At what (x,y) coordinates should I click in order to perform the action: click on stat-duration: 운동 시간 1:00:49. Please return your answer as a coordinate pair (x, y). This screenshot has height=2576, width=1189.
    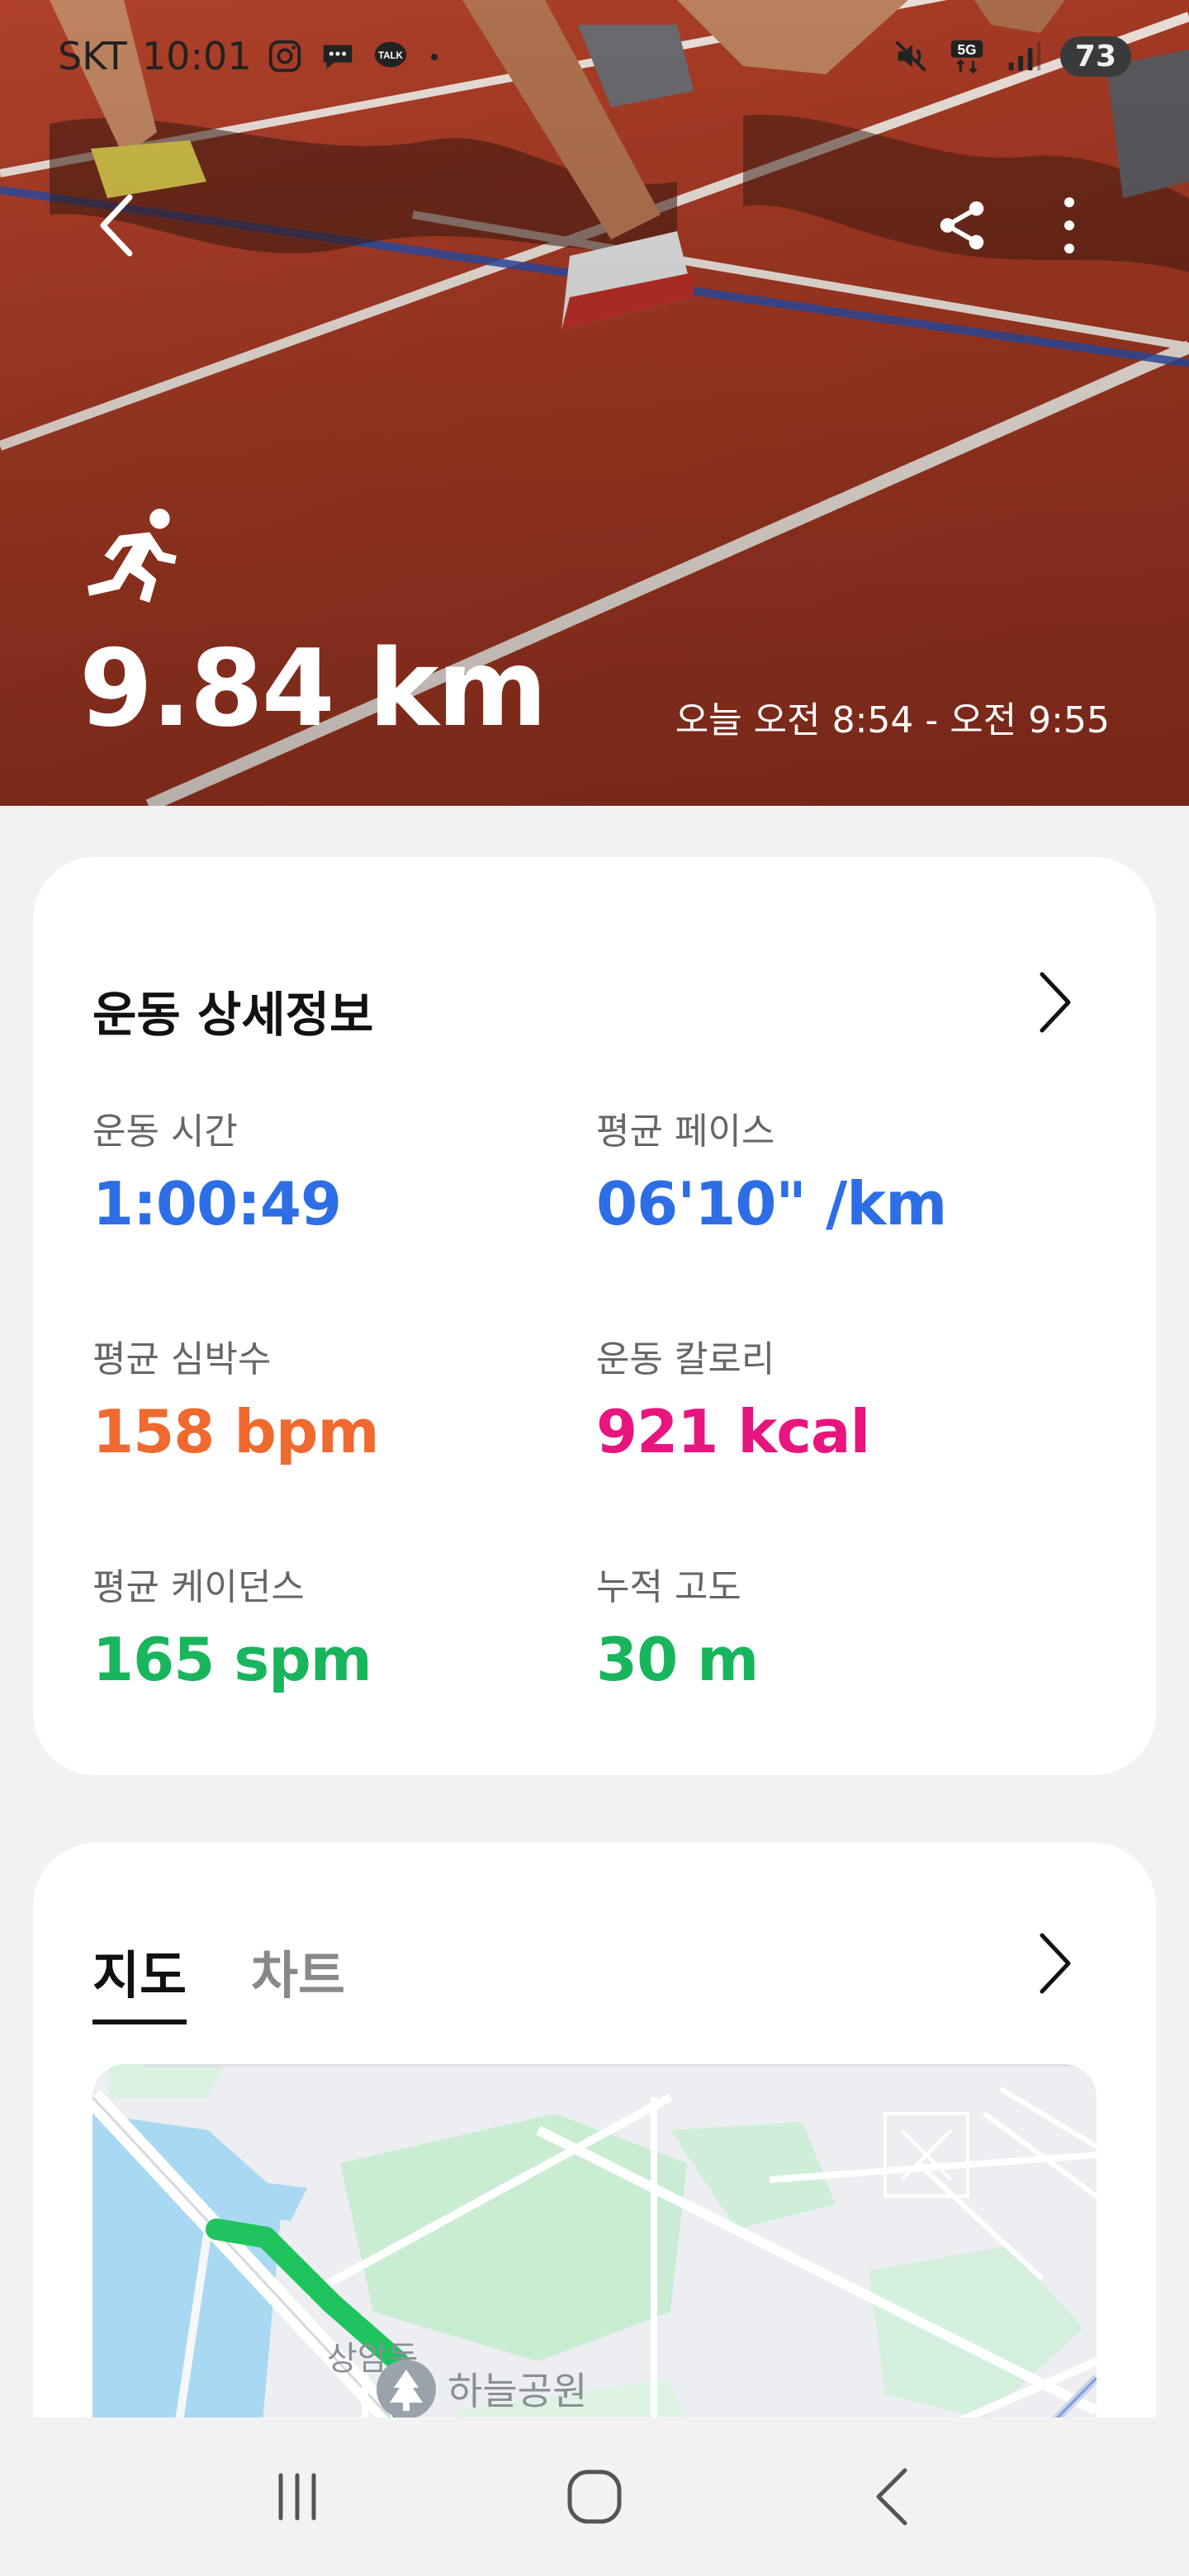
    Looking at the image, I should click on (217, 1169).